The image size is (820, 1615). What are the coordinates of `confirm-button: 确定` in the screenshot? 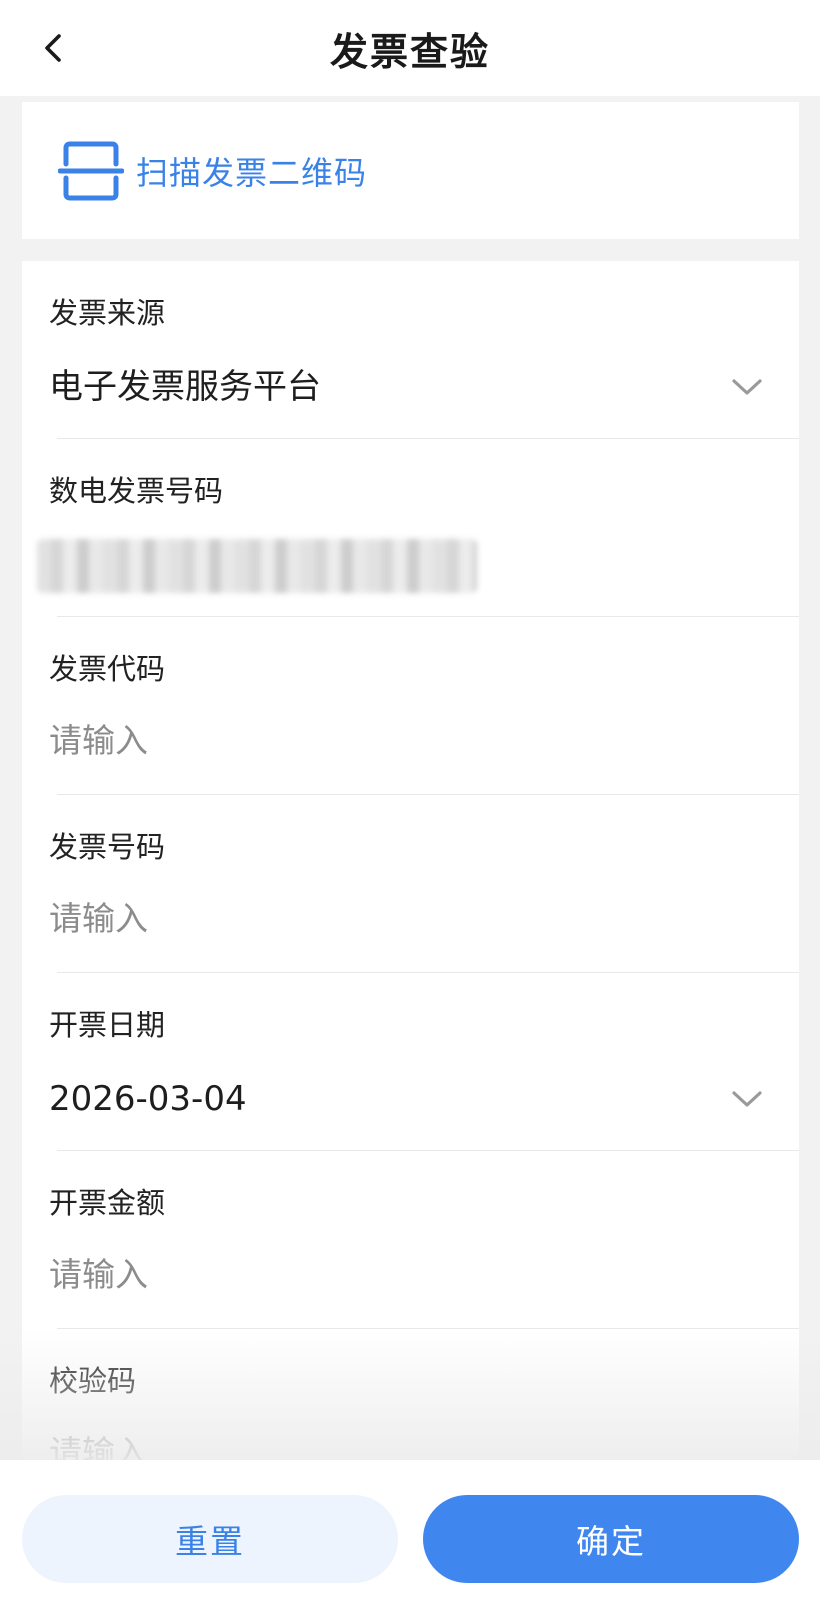 It's located at (611, 1539).